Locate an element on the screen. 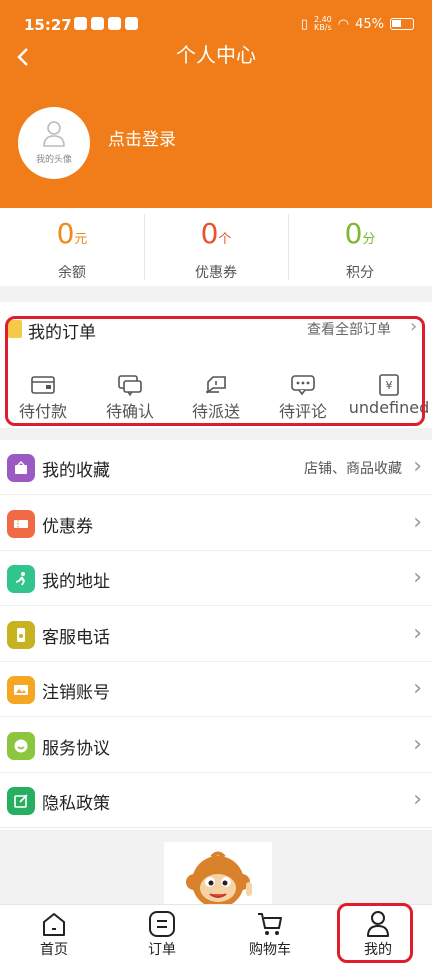 The image size is (432, 964). stat-label: 余额 is located at coordinates (72, 273).